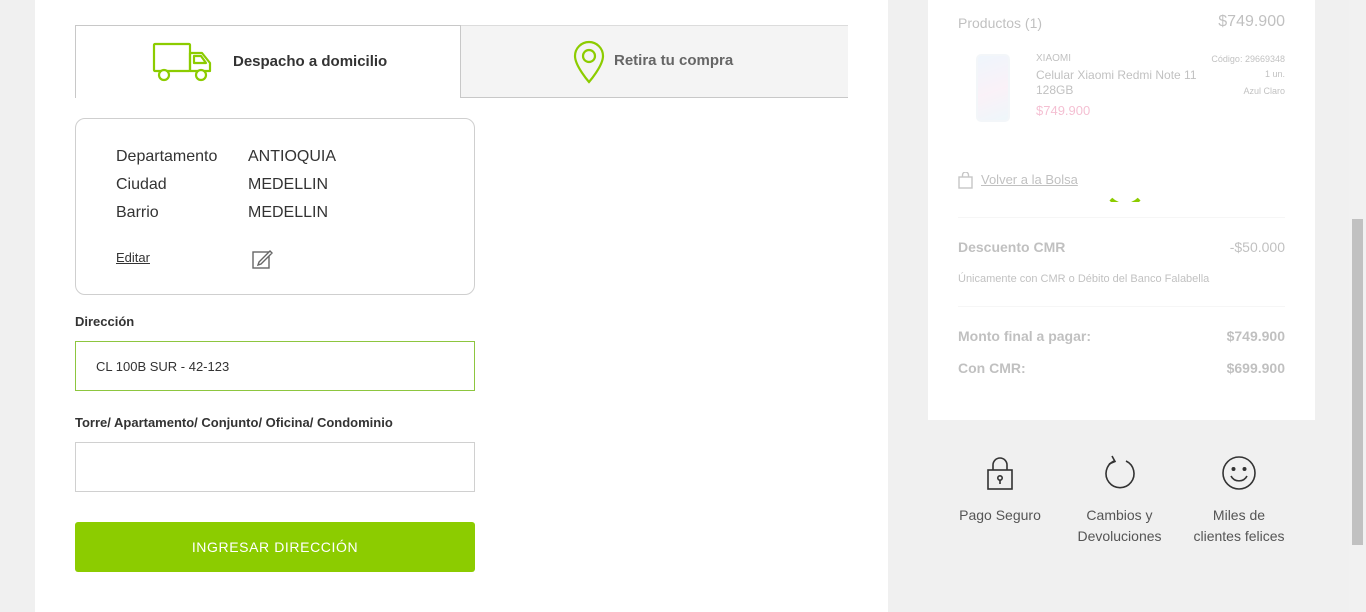  Describe the element at coordinates (1239, 515) in the screenshot. I see `feature-text: Miles de` at that location.